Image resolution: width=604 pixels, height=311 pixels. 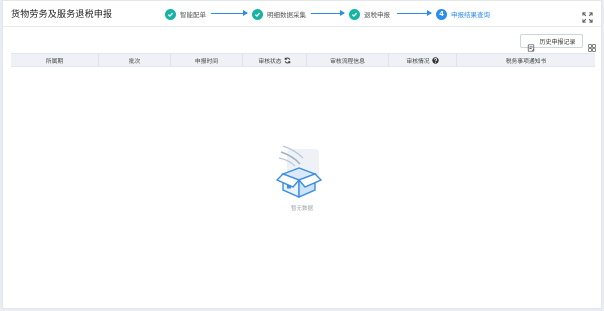 I want to click on column-label: 所属期, so click(x=54, y=61).